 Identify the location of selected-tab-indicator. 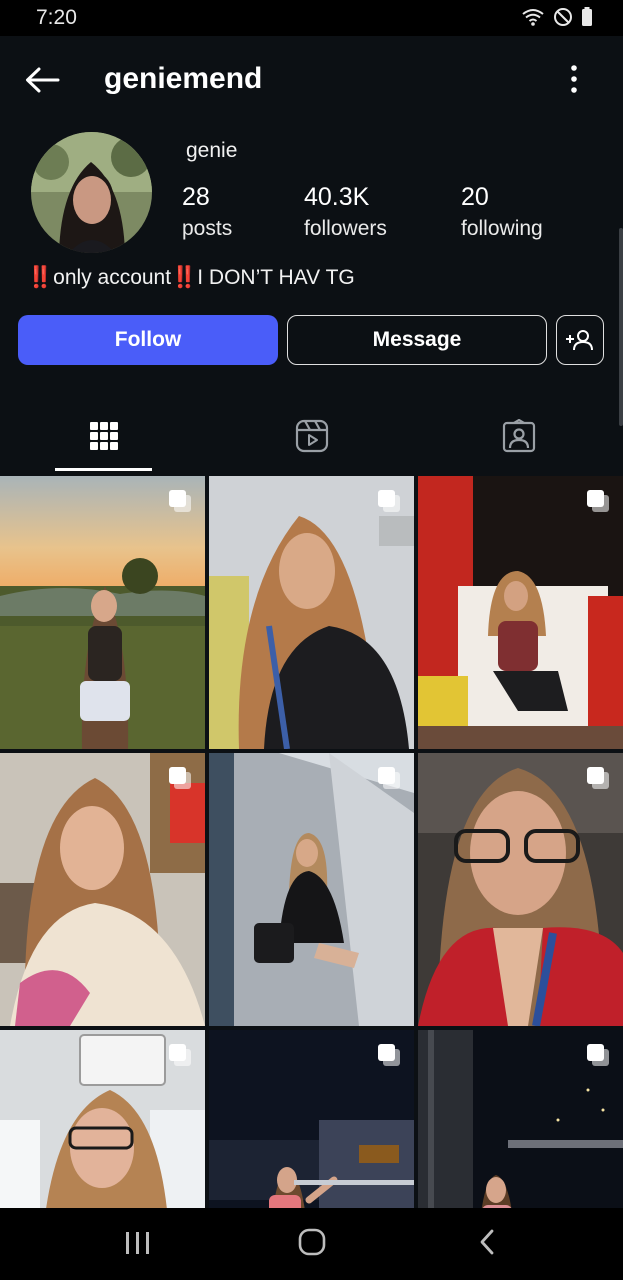
(103, 469).